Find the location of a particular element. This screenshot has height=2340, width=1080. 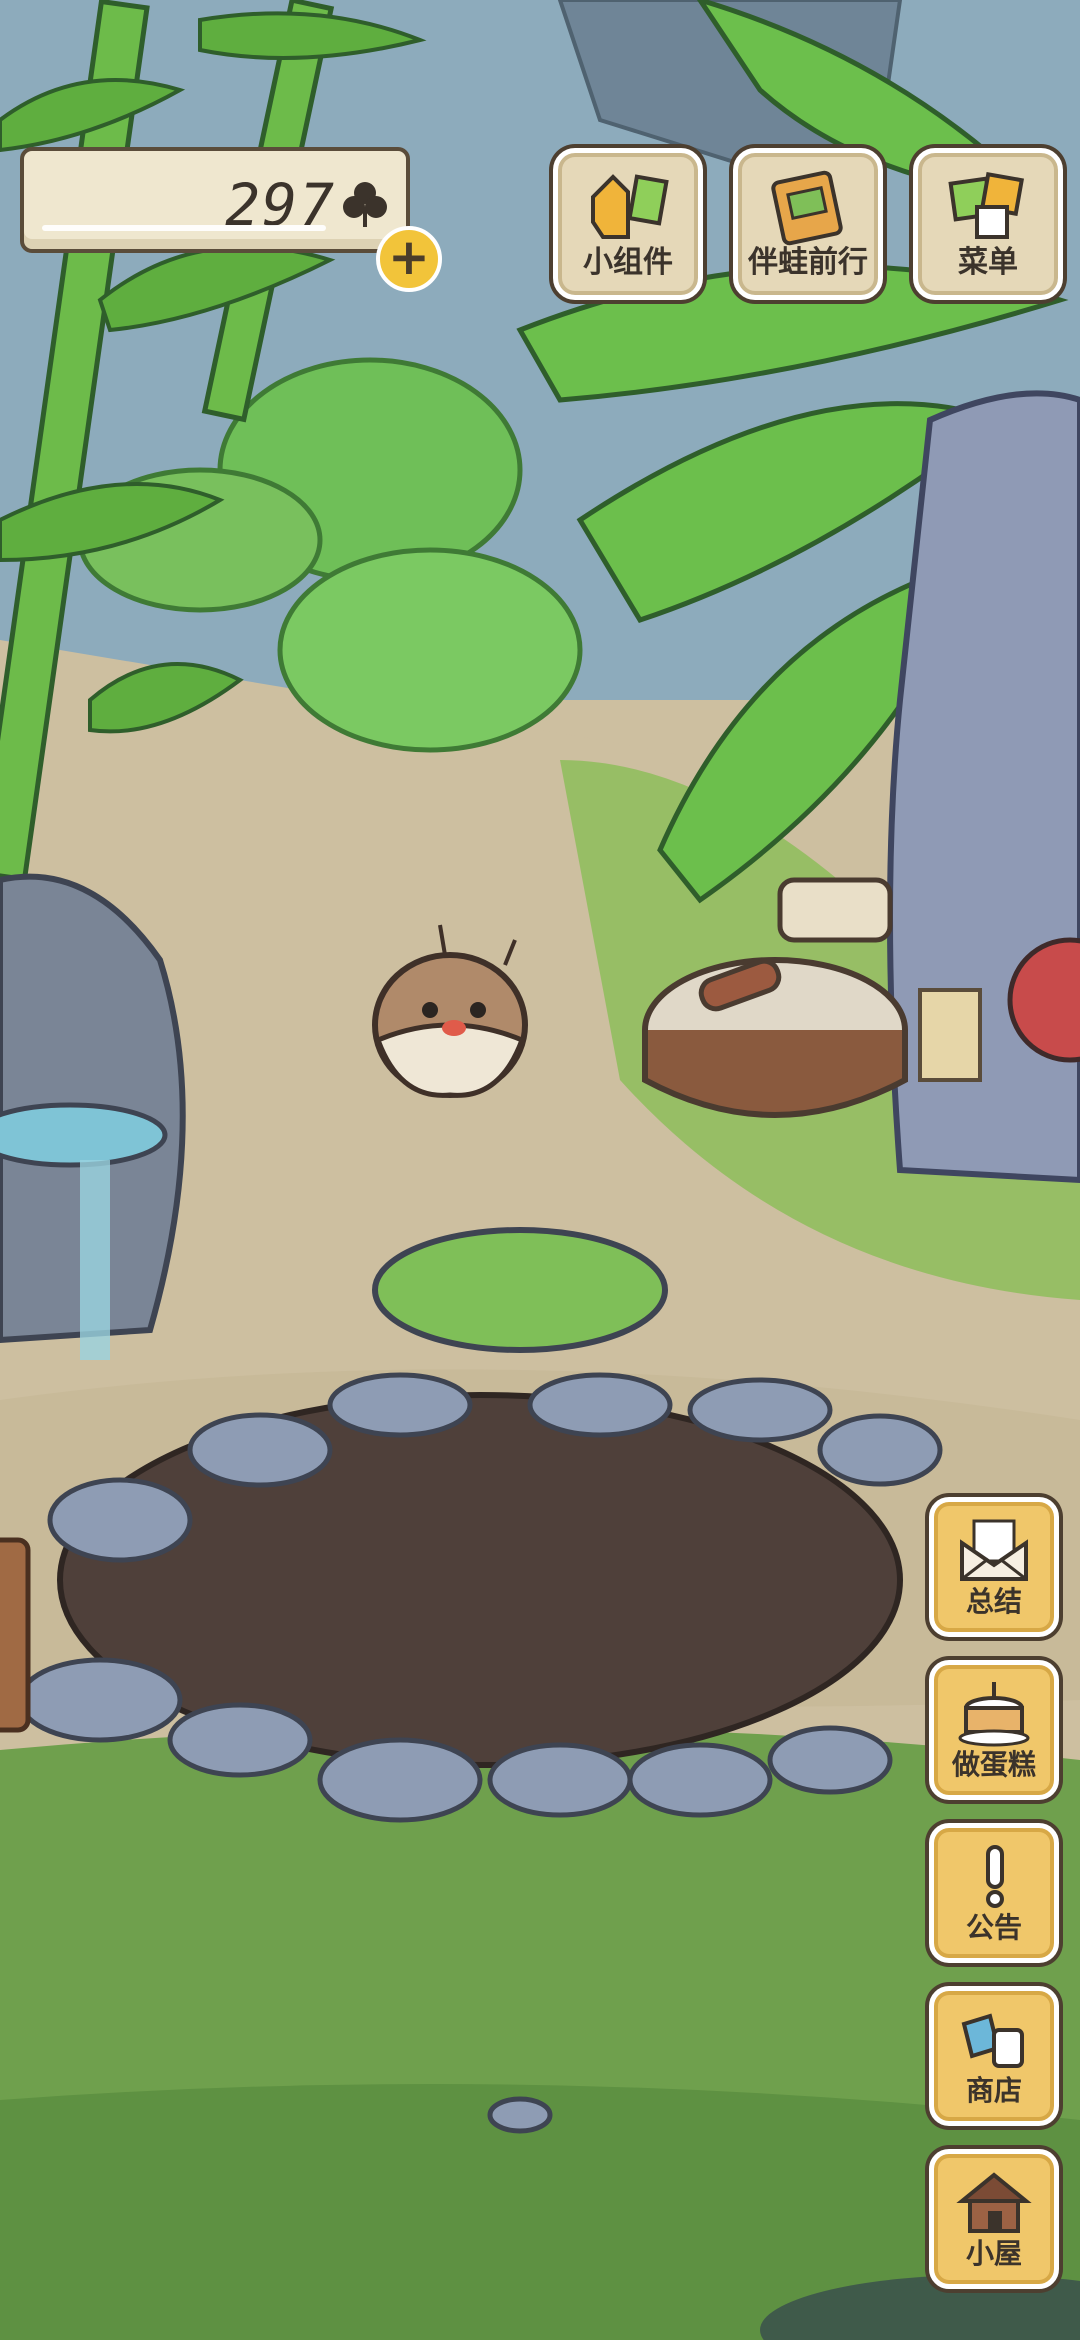

clover-icon is located at coordinates (365, 204).